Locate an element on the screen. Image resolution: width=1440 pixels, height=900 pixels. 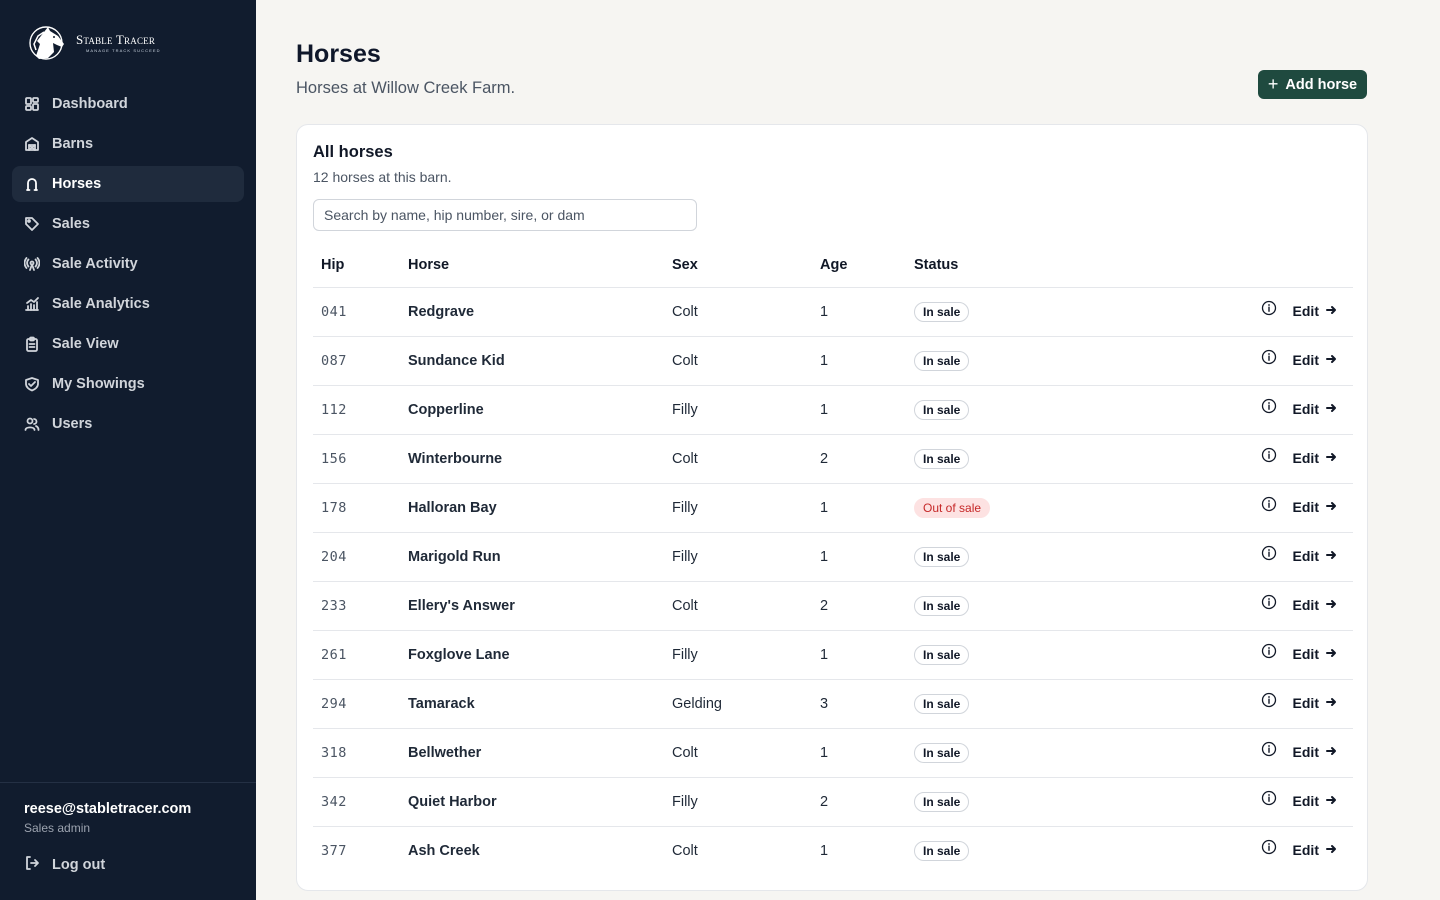
hip-cell: 261 is located at coordinates (360, 655).